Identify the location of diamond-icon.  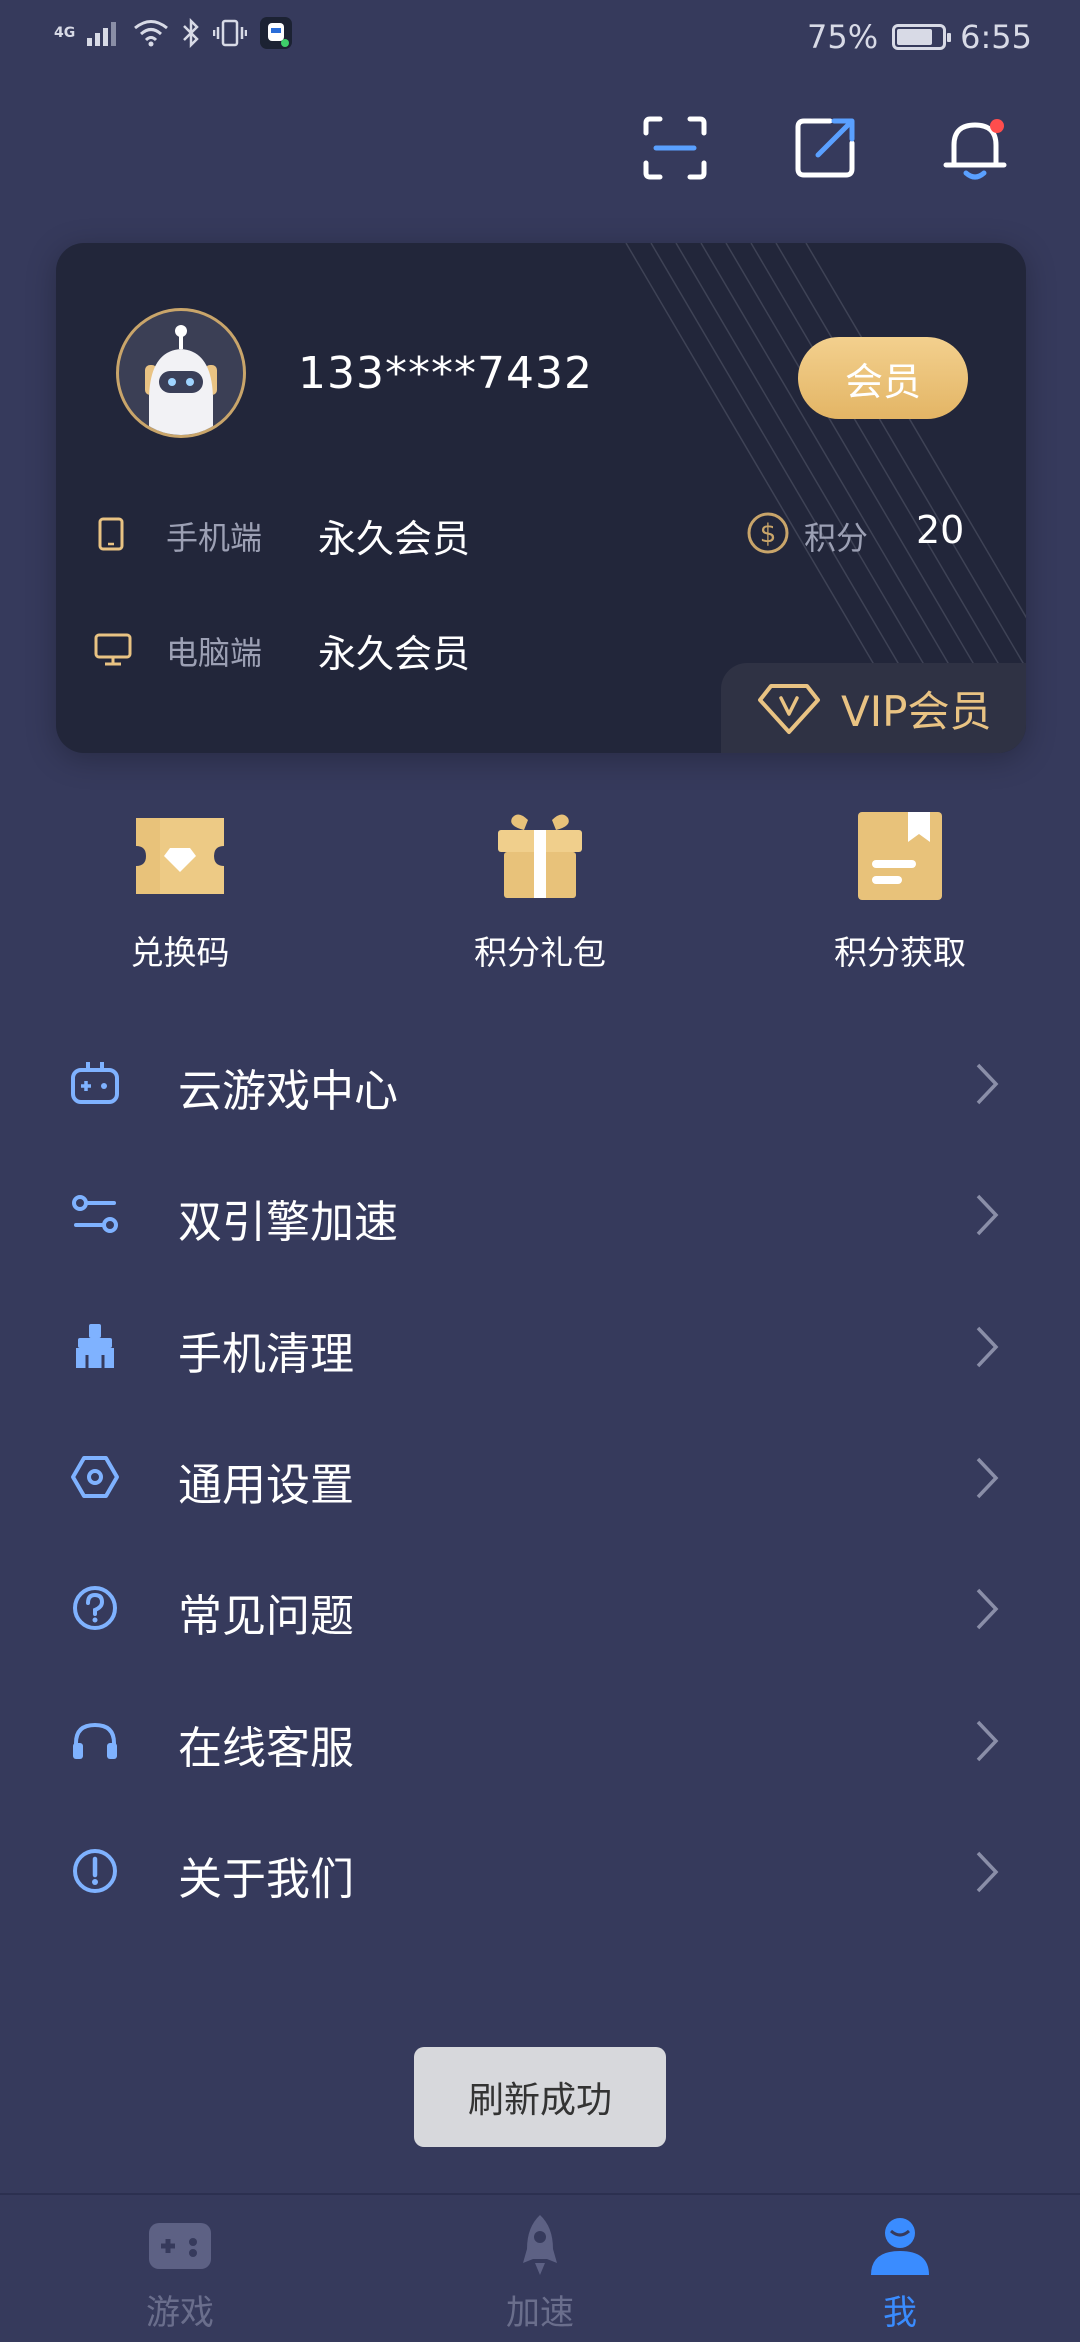
(789, 709).